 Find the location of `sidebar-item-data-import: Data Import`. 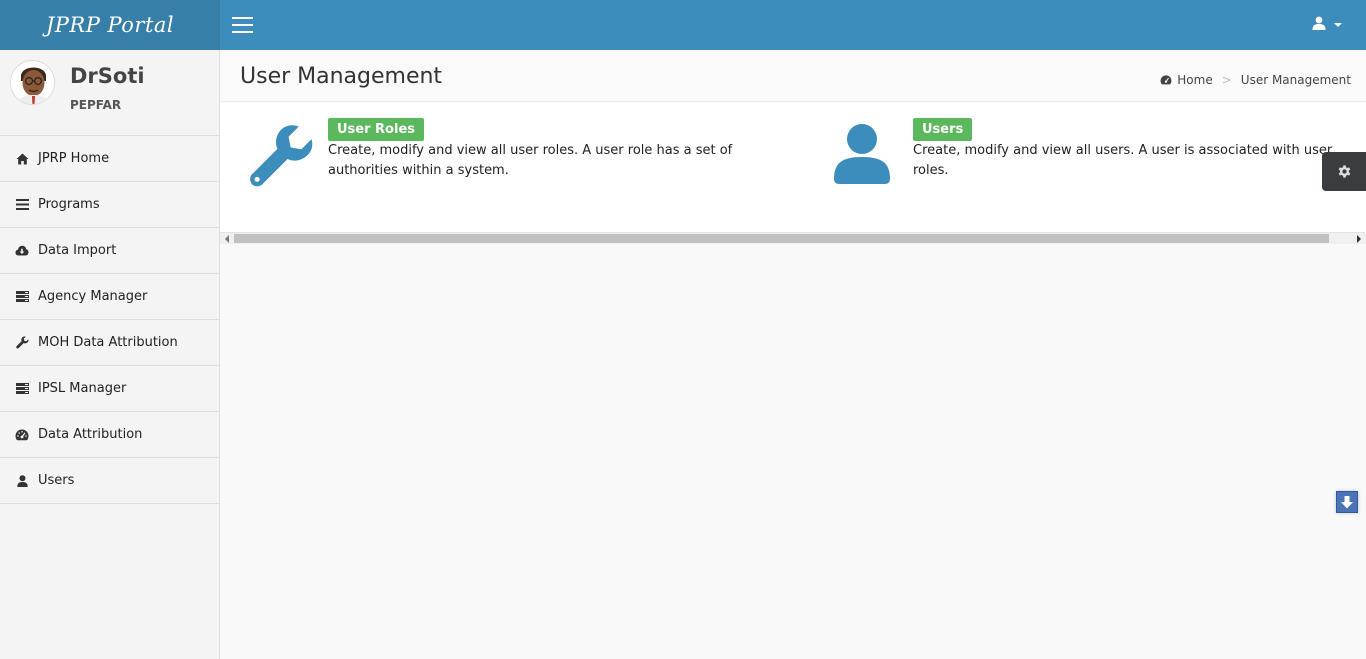

sidebar-item-data-import: Data Import is located at coordinates (109, 251).